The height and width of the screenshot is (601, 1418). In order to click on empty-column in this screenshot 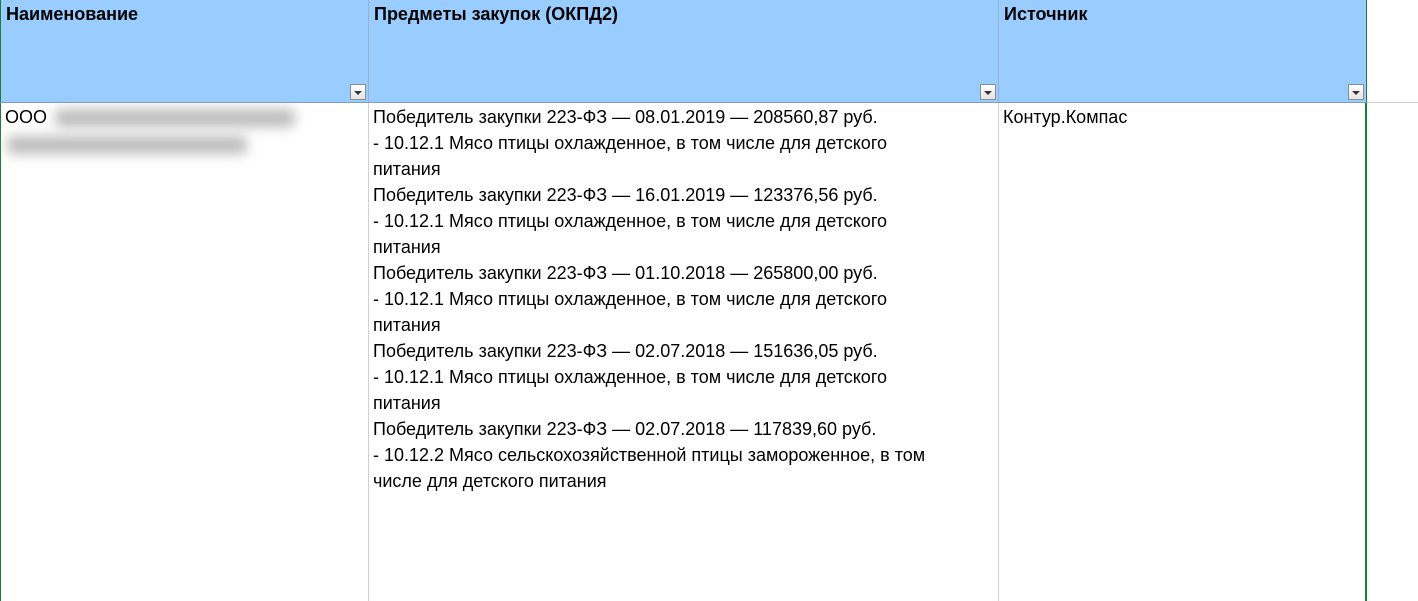, I will do `click(1392, 300)`.